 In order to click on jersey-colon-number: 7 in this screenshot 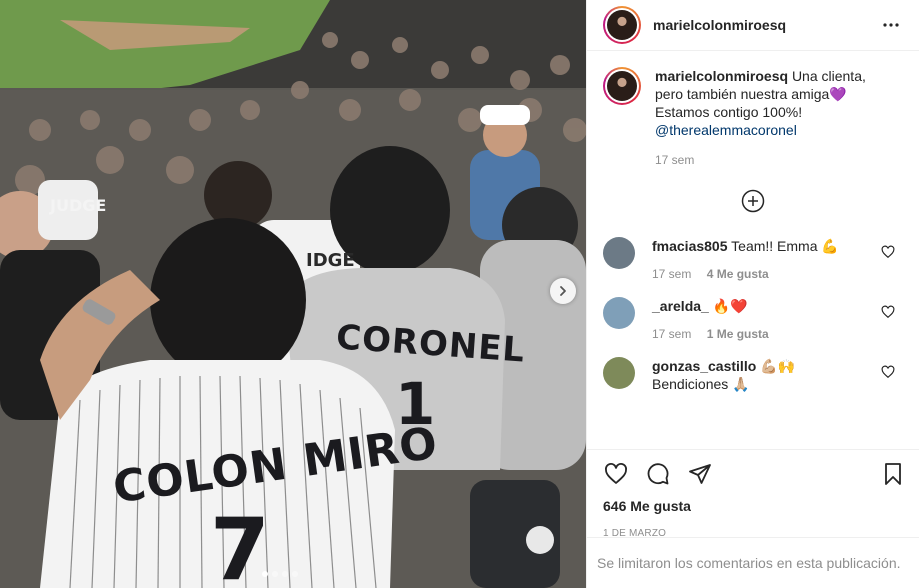, I will do `click(240, 544)`.